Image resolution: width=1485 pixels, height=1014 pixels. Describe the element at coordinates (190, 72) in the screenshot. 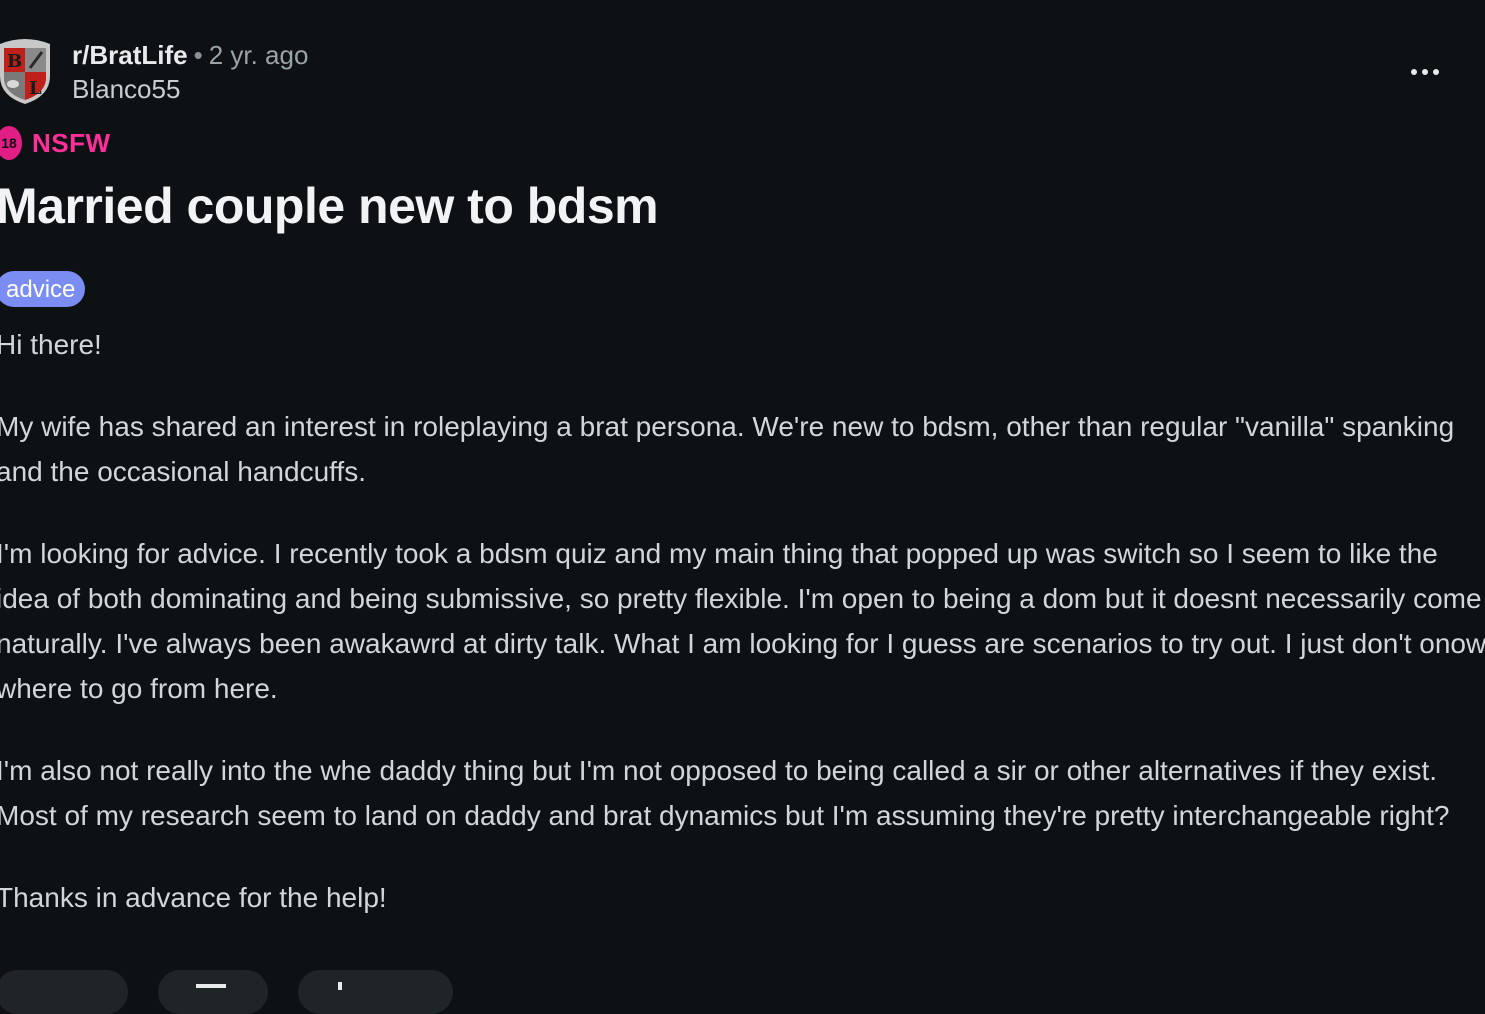

I see `post-meta: r/BratLife • 2 yr. ago Blanco55` at that location.